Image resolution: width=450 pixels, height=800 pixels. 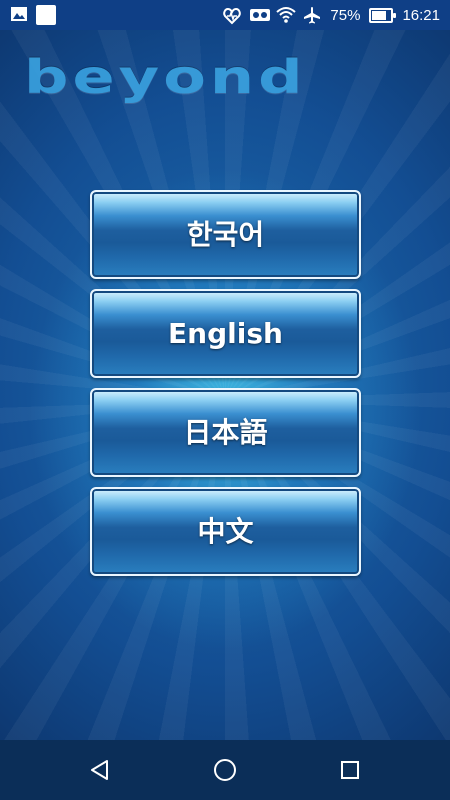 What do you see at coordinates (232, 15) in the screenshot?
I see `heartbeat-icon` at bounding box center [232, 15].